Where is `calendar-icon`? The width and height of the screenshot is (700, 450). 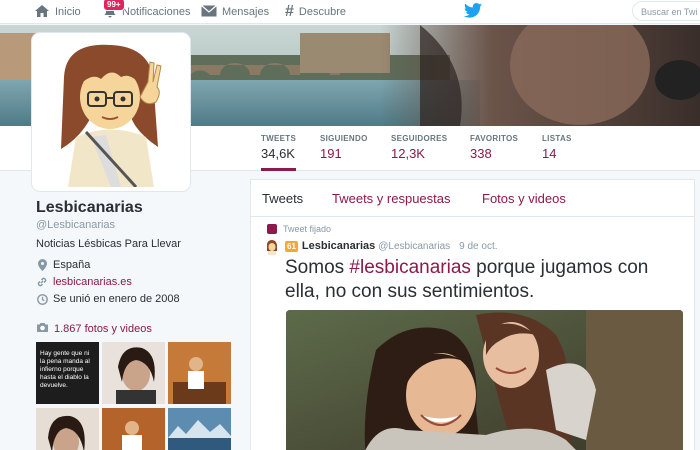 calendar-icon is located at coordinates (42, 299).